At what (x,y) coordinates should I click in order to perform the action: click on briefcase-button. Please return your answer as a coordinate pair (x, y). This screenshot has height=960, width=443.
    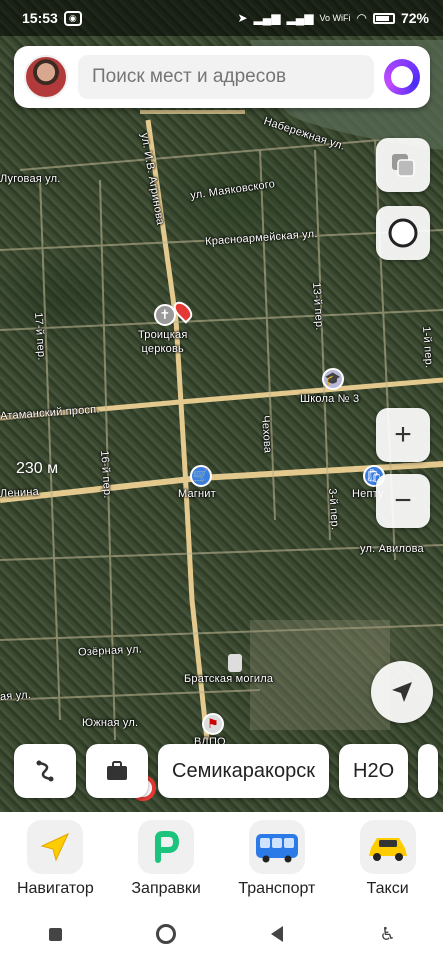
    Looking at the image, I should click on (117, 771).